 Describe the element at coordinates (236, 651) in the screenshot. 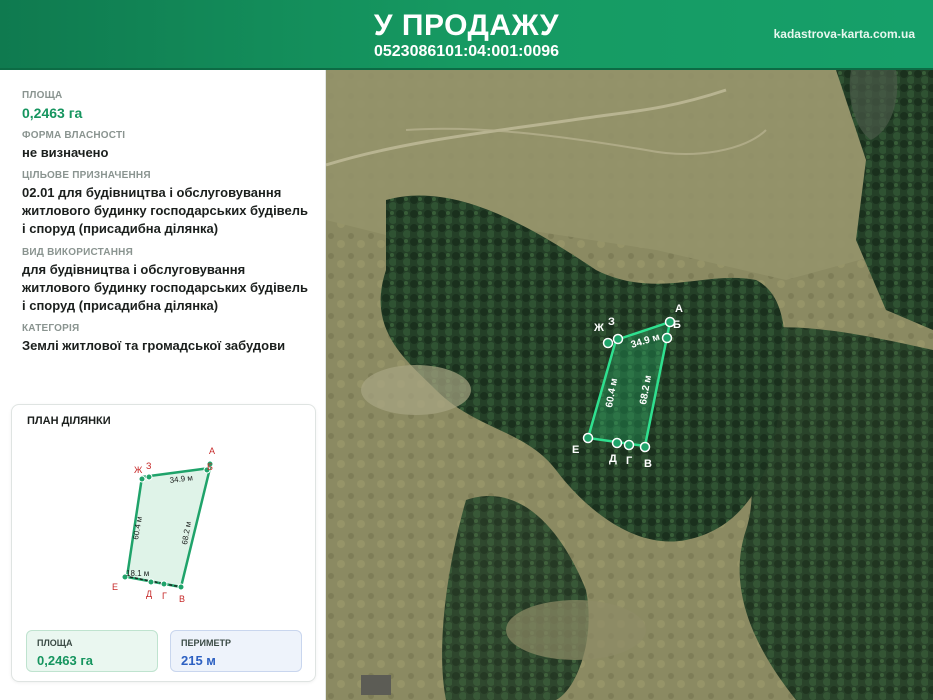

I see `plan-perimeter-stat: ПЕРИМЕТР 215 м` at that location.